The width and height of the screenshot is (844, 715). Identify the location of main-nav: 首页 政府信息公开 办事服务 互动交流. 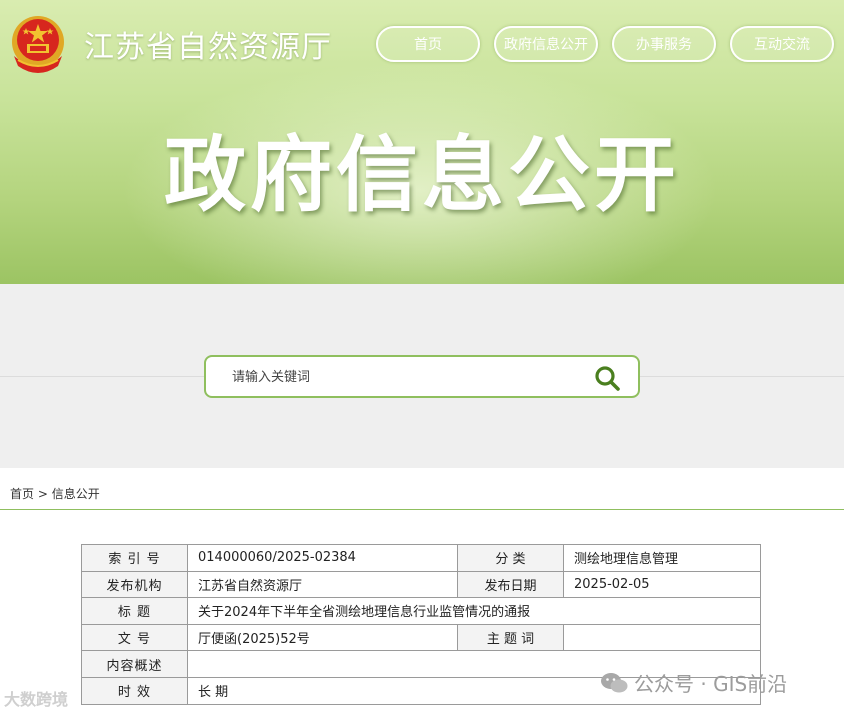
(605, 44).